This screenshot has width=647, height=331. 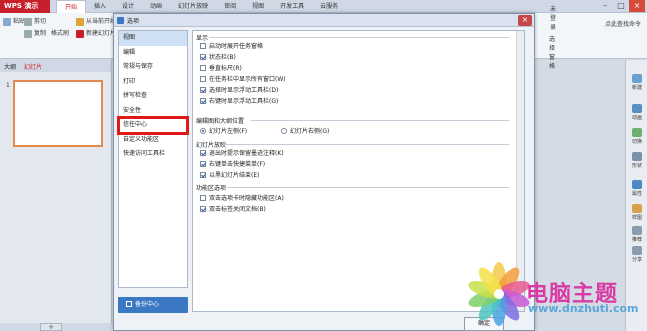 What do you see at coordinates (242, 152) in the screenshot?
I see `option-keep-ink: 退出时提示保留墨迹注释(K)` at bounding box center [242, 152].